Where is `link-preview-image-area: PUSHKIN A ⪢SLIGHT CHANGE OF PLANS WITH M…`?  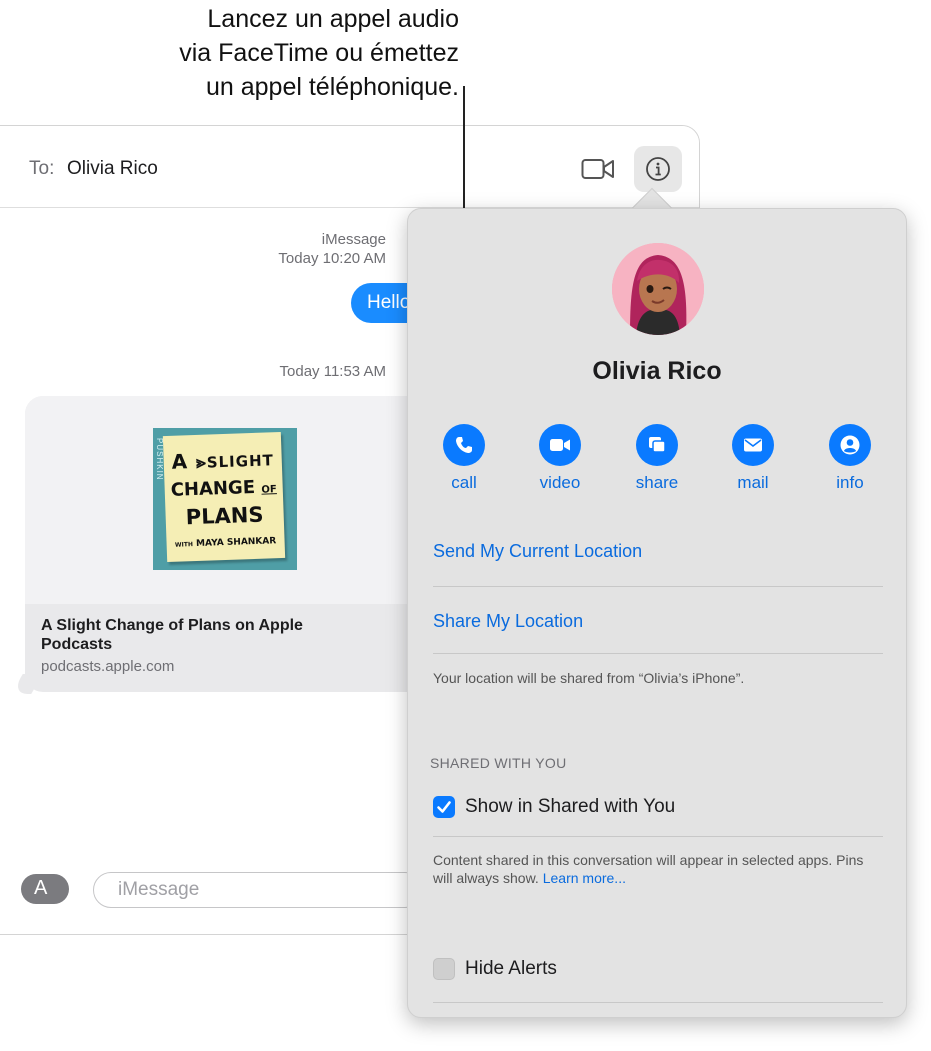
link-preview-image-area: PUSHKIN A ⪢SLIGHT CHANGE OF PLANS WITH M… is located at coordinates (235, 500).